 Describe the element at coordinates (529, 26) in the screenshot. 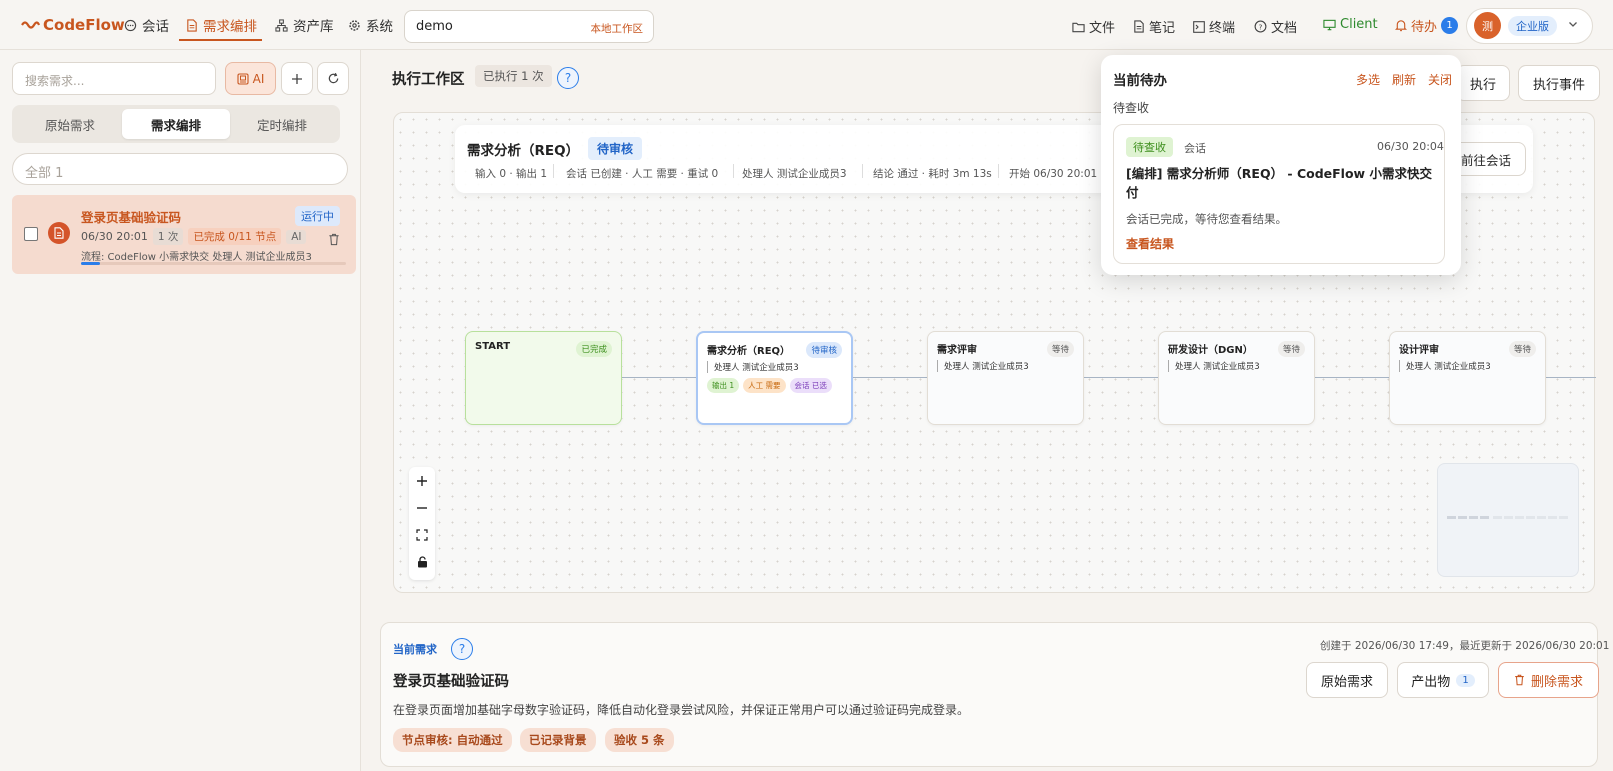

I see `workspace-selector: demo 本地工作区` at that location.